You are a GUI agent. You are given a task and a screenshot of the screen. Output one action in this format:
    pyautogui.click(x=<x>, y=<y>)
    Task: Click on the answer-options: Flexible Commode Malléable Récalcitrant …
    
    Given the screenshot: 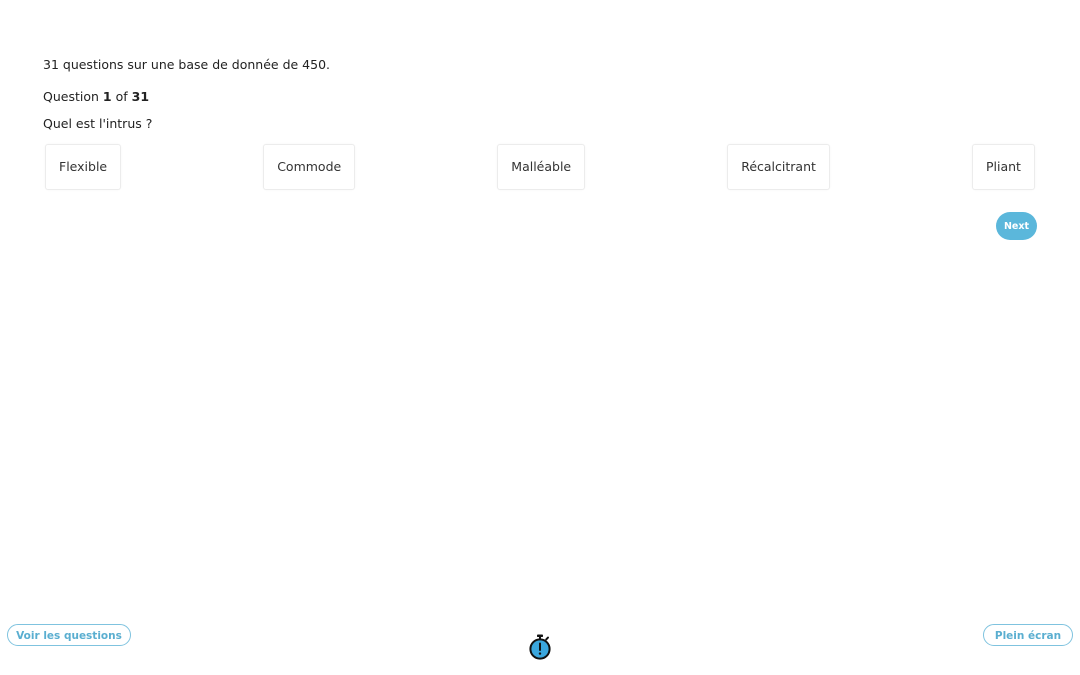 What is the action you would take?
    pyautogui.click(x=540, y=167)
    